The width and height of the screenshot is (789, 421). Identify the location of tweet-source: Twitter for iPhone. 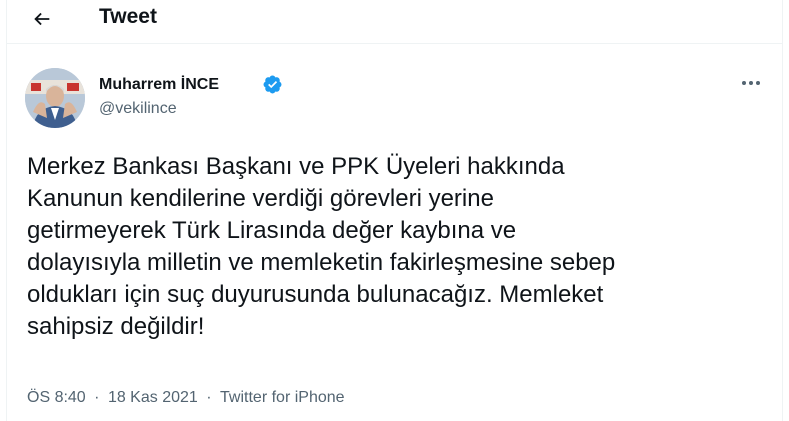
(282, 398).